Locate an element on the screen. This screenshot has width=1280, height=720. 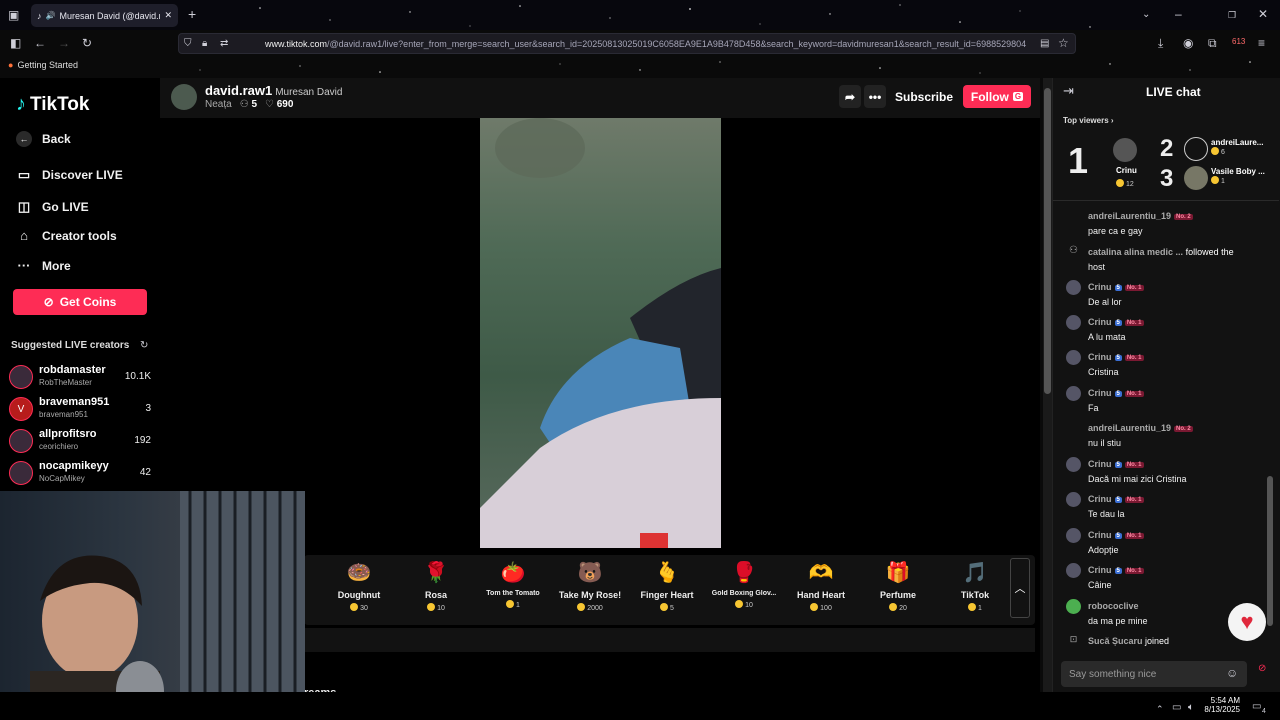
follow-button: Follow G is located at coordinates (997, 96).